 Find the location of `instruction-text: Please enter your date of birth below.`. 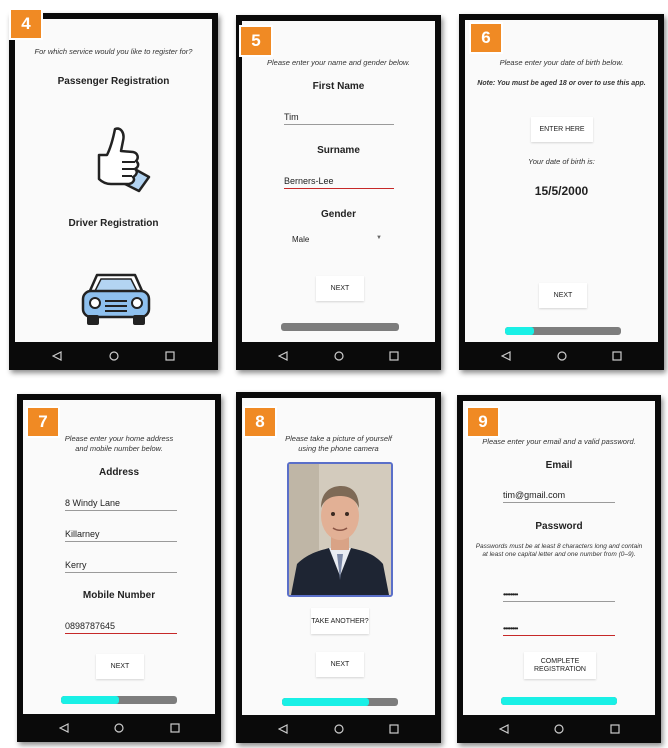

instruction-text: Please enter your date of birth below. is located at coordinates (561, 62).